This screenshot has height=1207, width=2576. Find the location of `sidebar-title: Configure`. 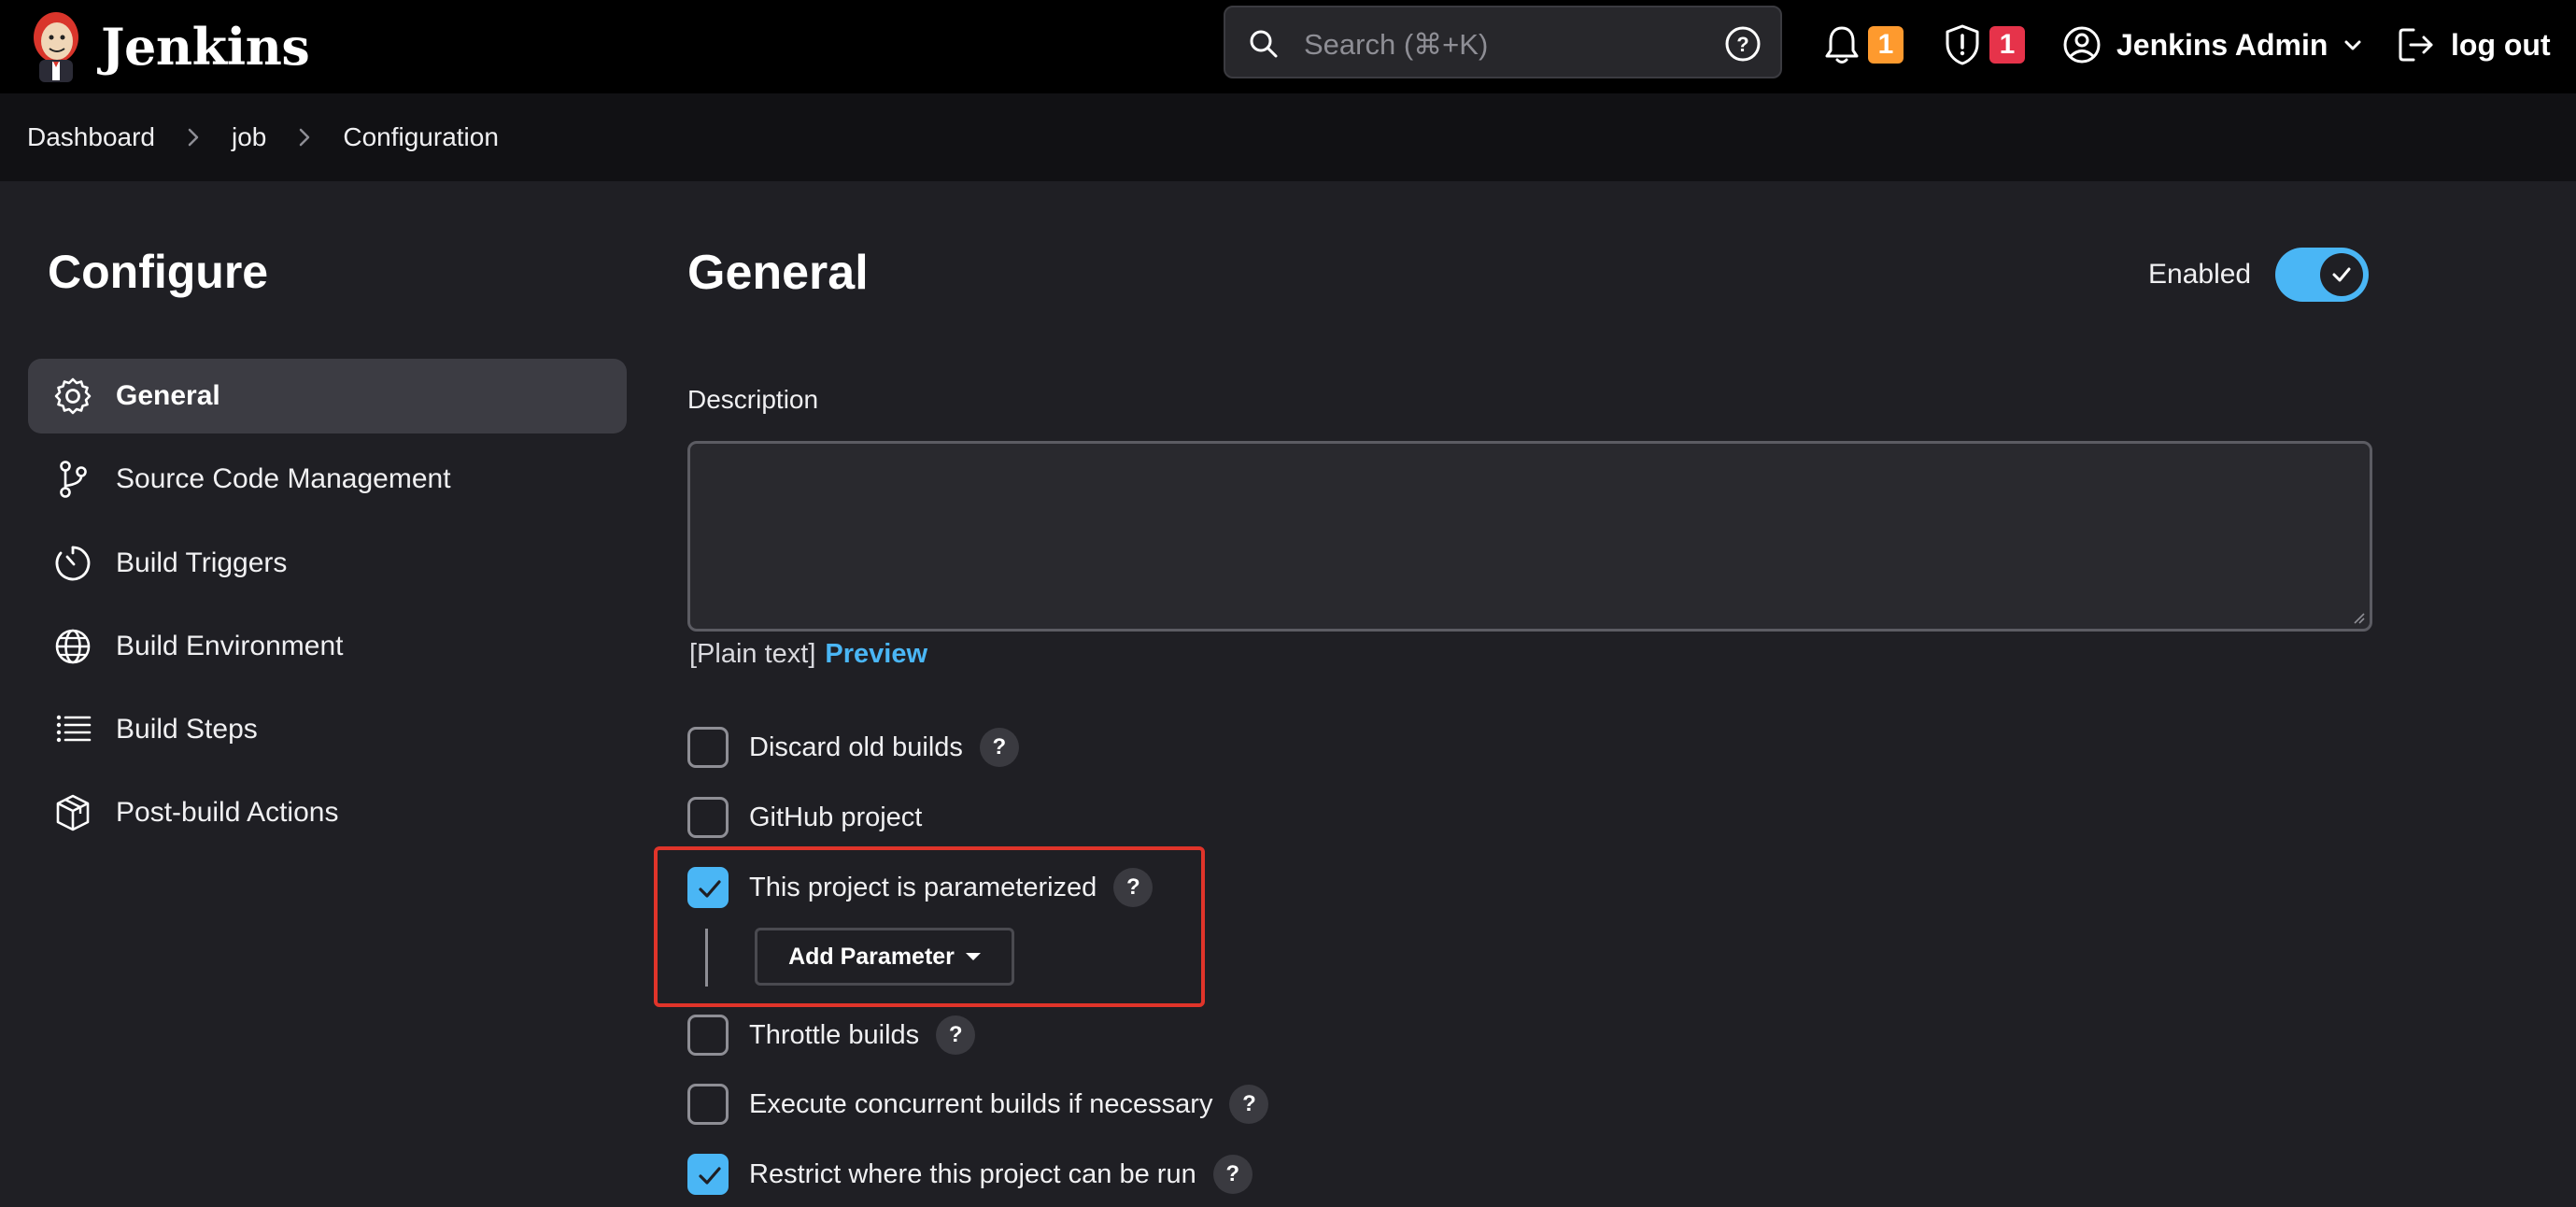

sidebar-title: Configure is located at coordinates (158, 272).